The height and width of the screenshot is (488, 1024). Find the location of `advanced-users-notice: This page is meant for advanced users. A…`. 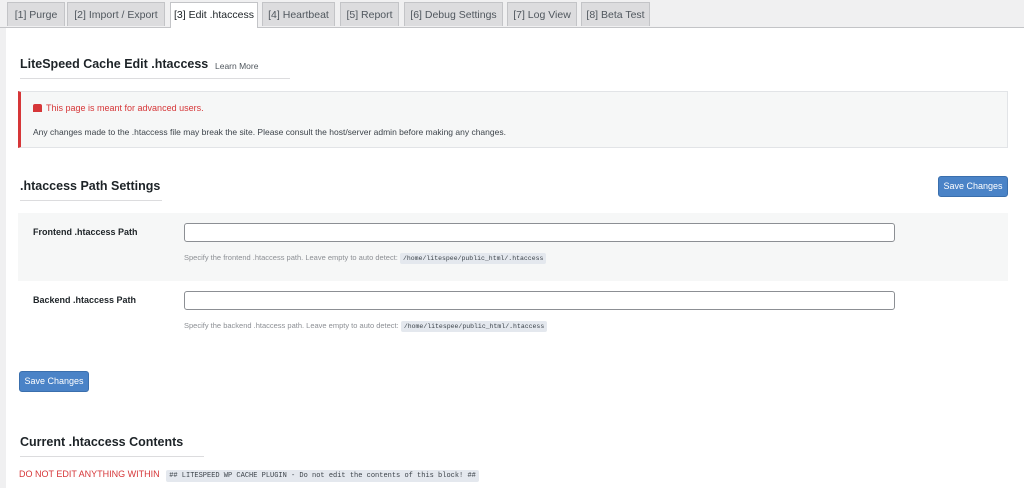

advanced-users-notice: This page is meant for advanced users. A… is located at coordinates (513, 119).